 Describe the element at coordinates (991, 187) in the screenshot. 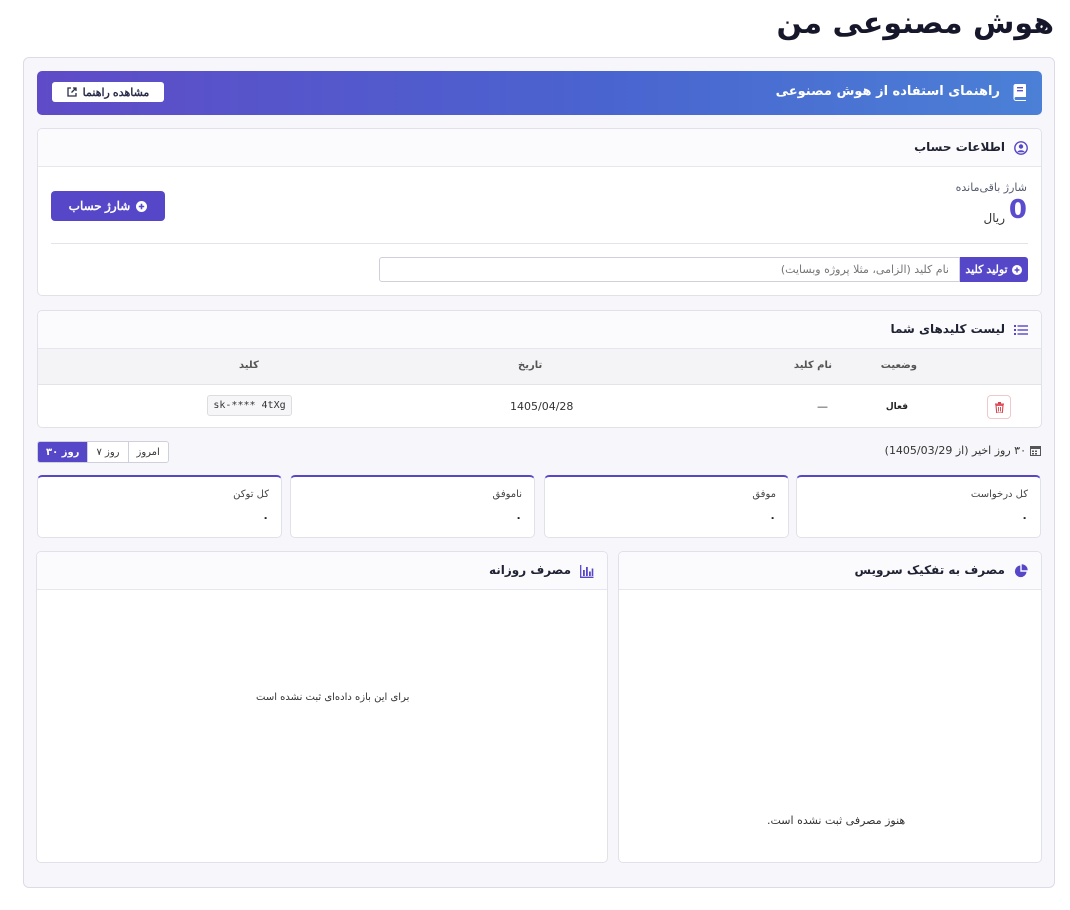

I see `balance-label: شارژ باقی‌مانده` at that location.